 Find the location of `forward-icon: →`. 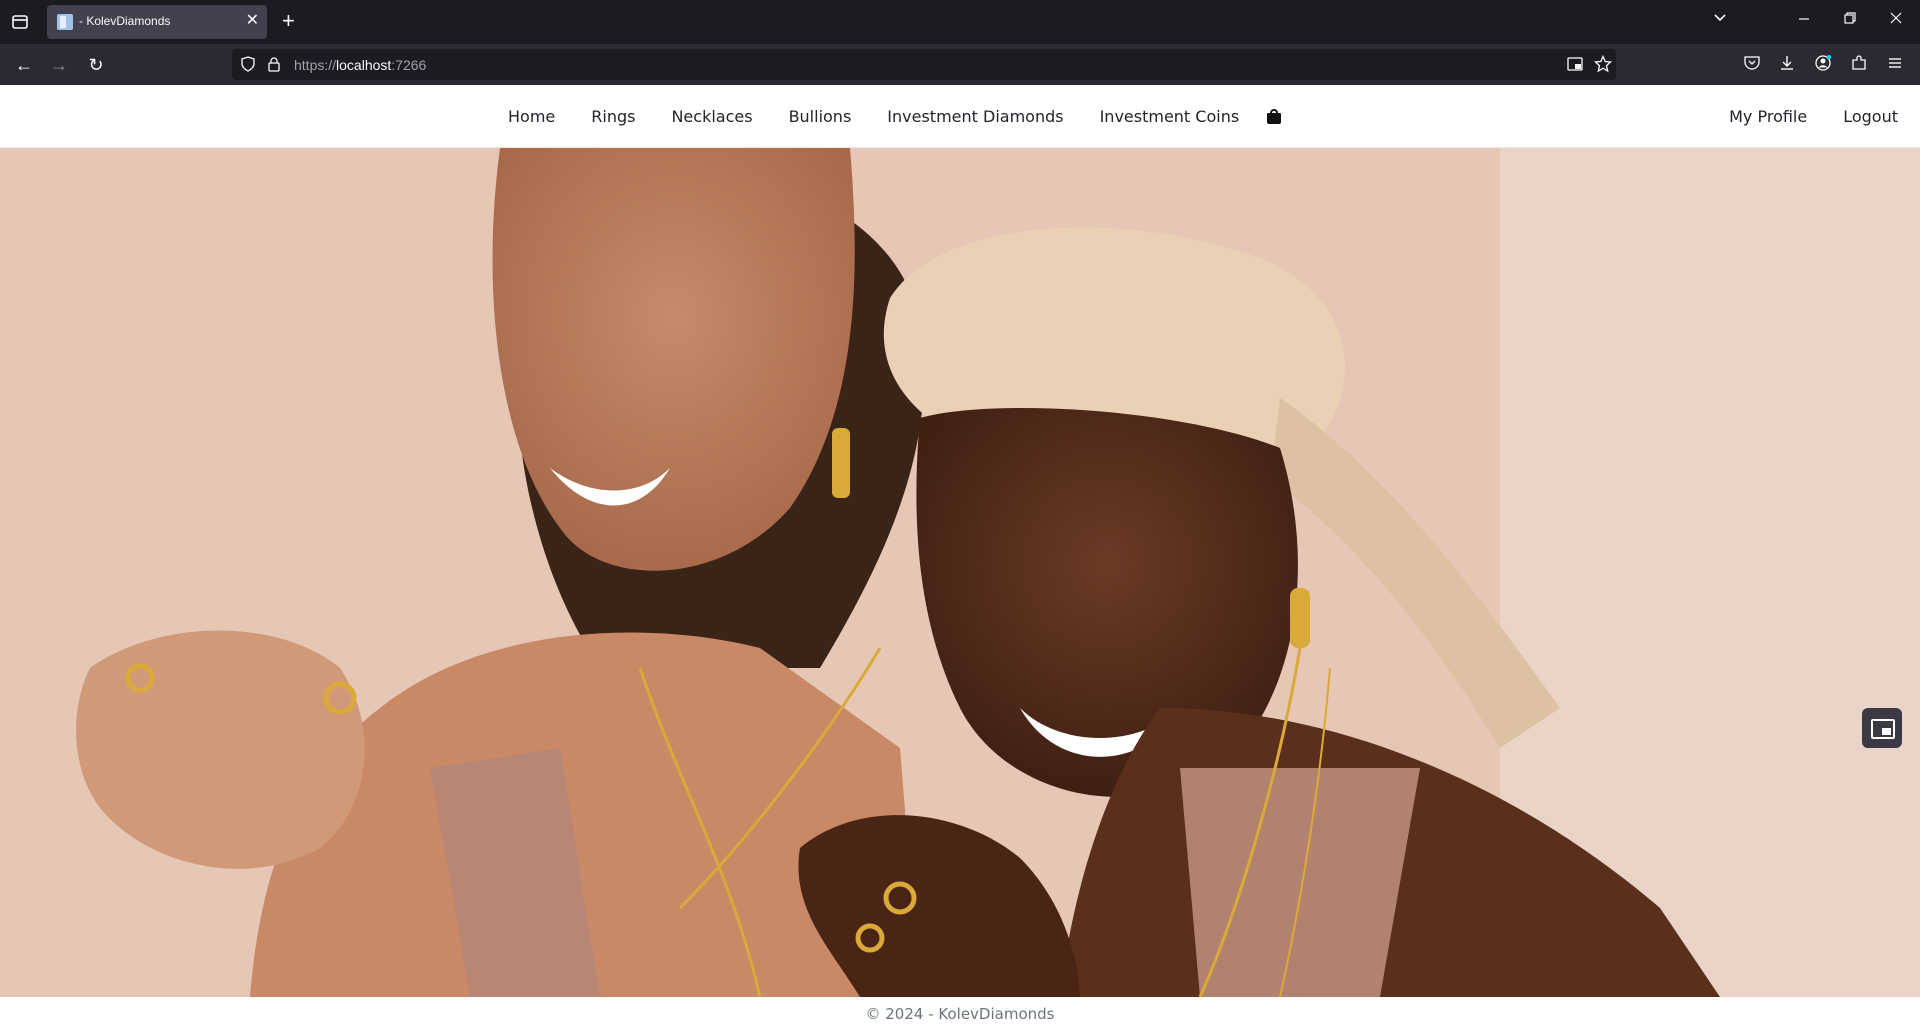

forward-icon: → is located at coordinates (59, 65).